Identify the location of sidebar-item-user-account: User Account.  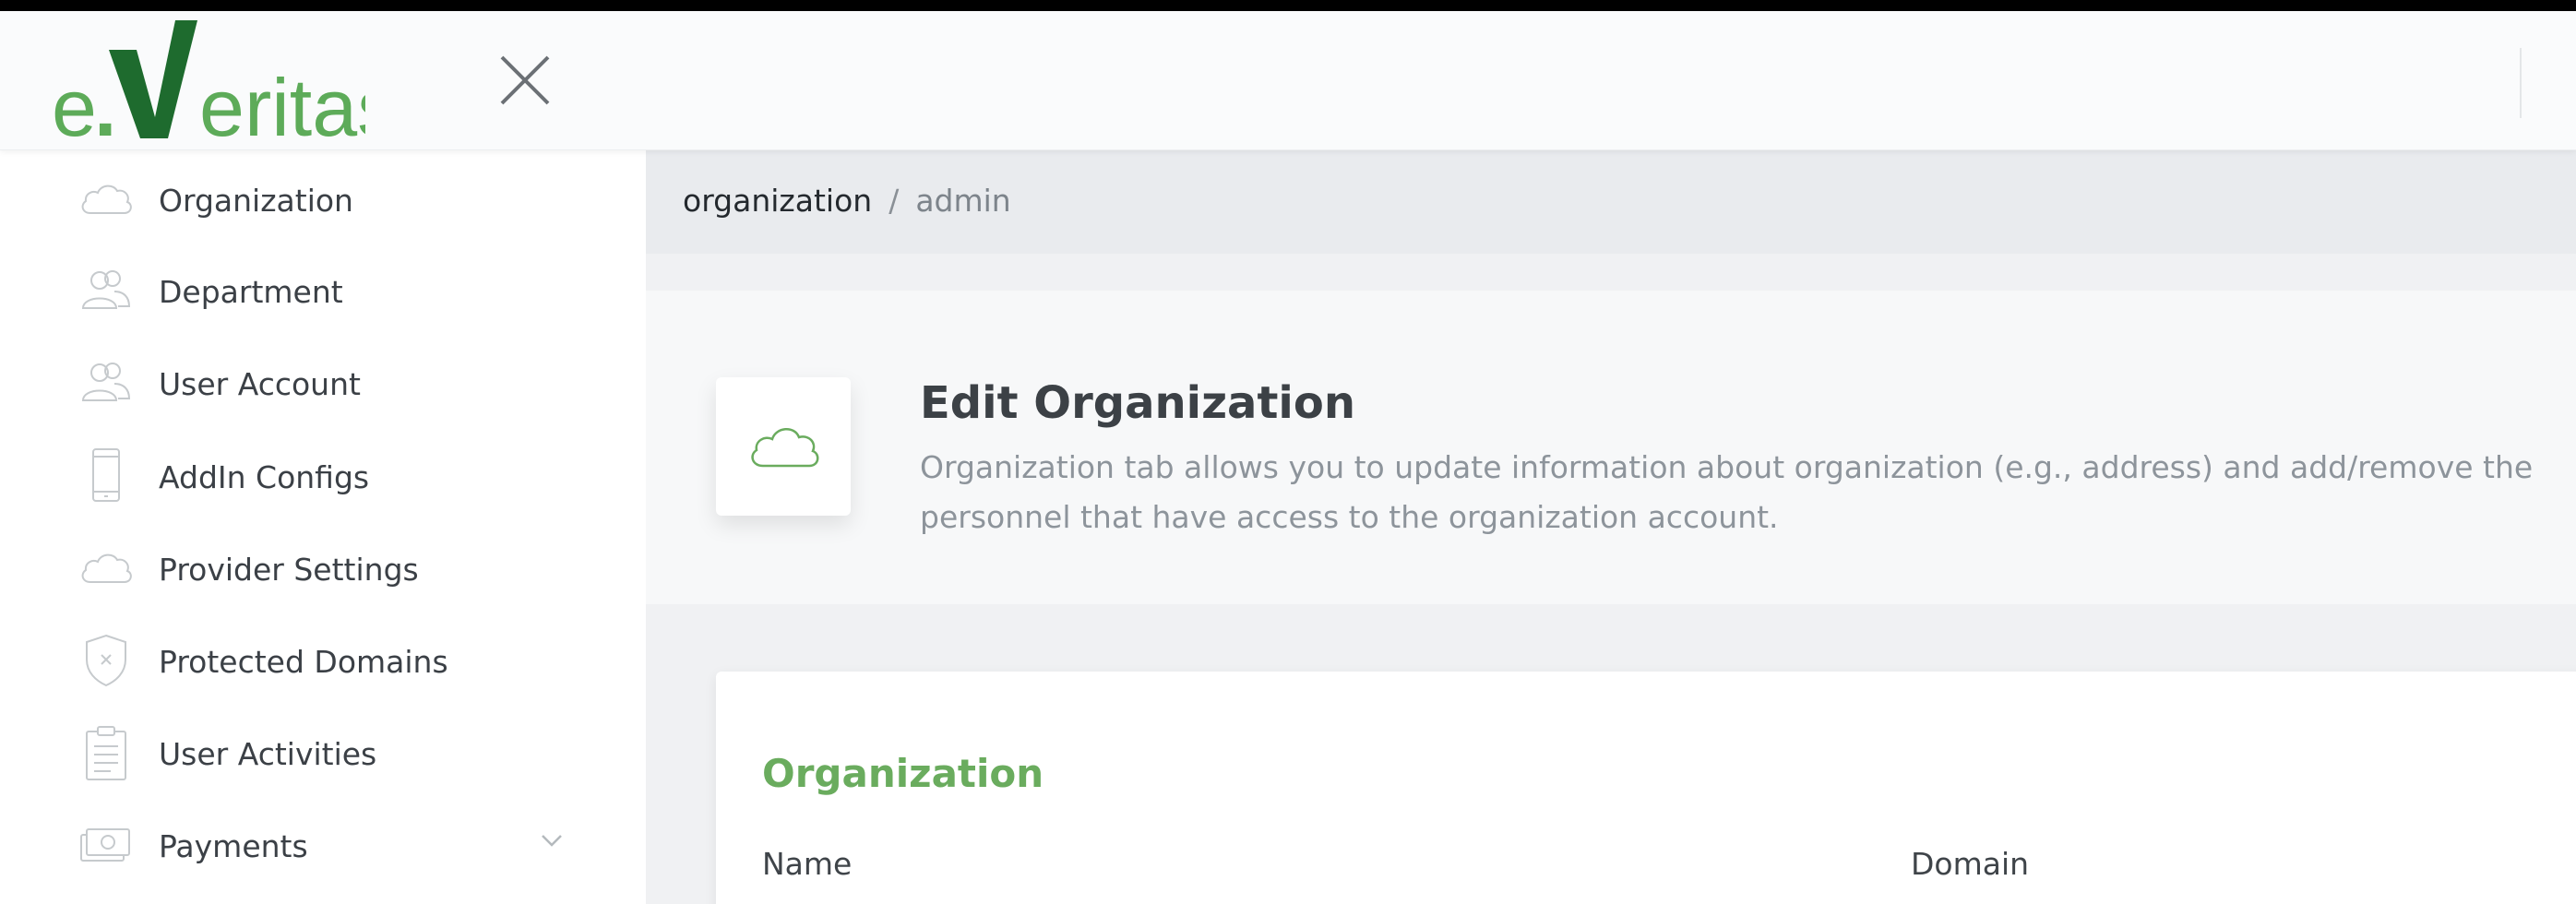
(323, 381).